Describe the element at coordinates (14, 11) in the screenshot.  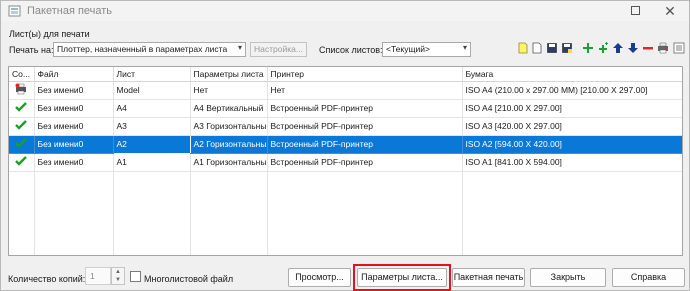
I see `batch-plot-app-icon` at that location.